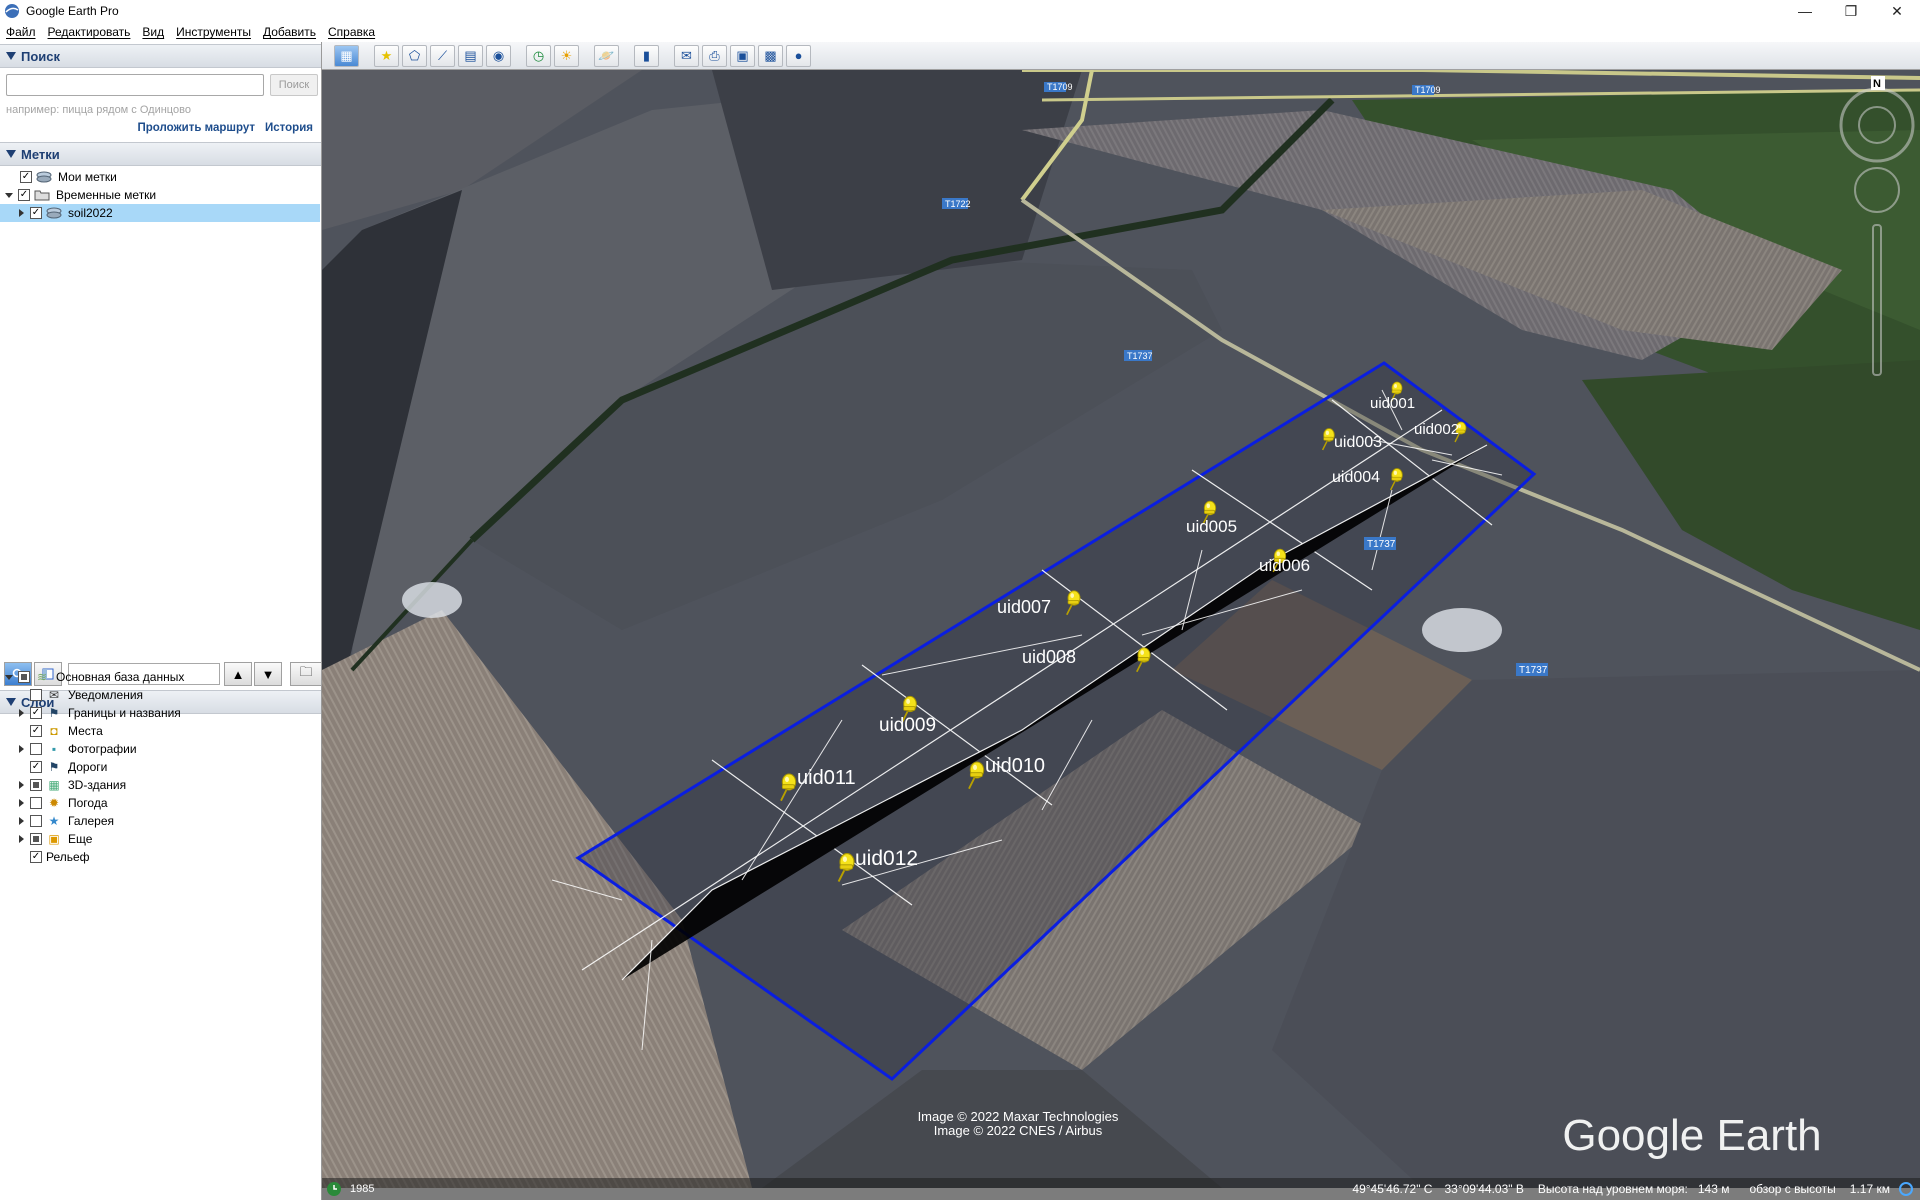 The width and height of the screenshot is (1920, 1200). Describe the element at coordinates (498, 55) in the screenshot. I see `record-tour-button: ◉` at that location.